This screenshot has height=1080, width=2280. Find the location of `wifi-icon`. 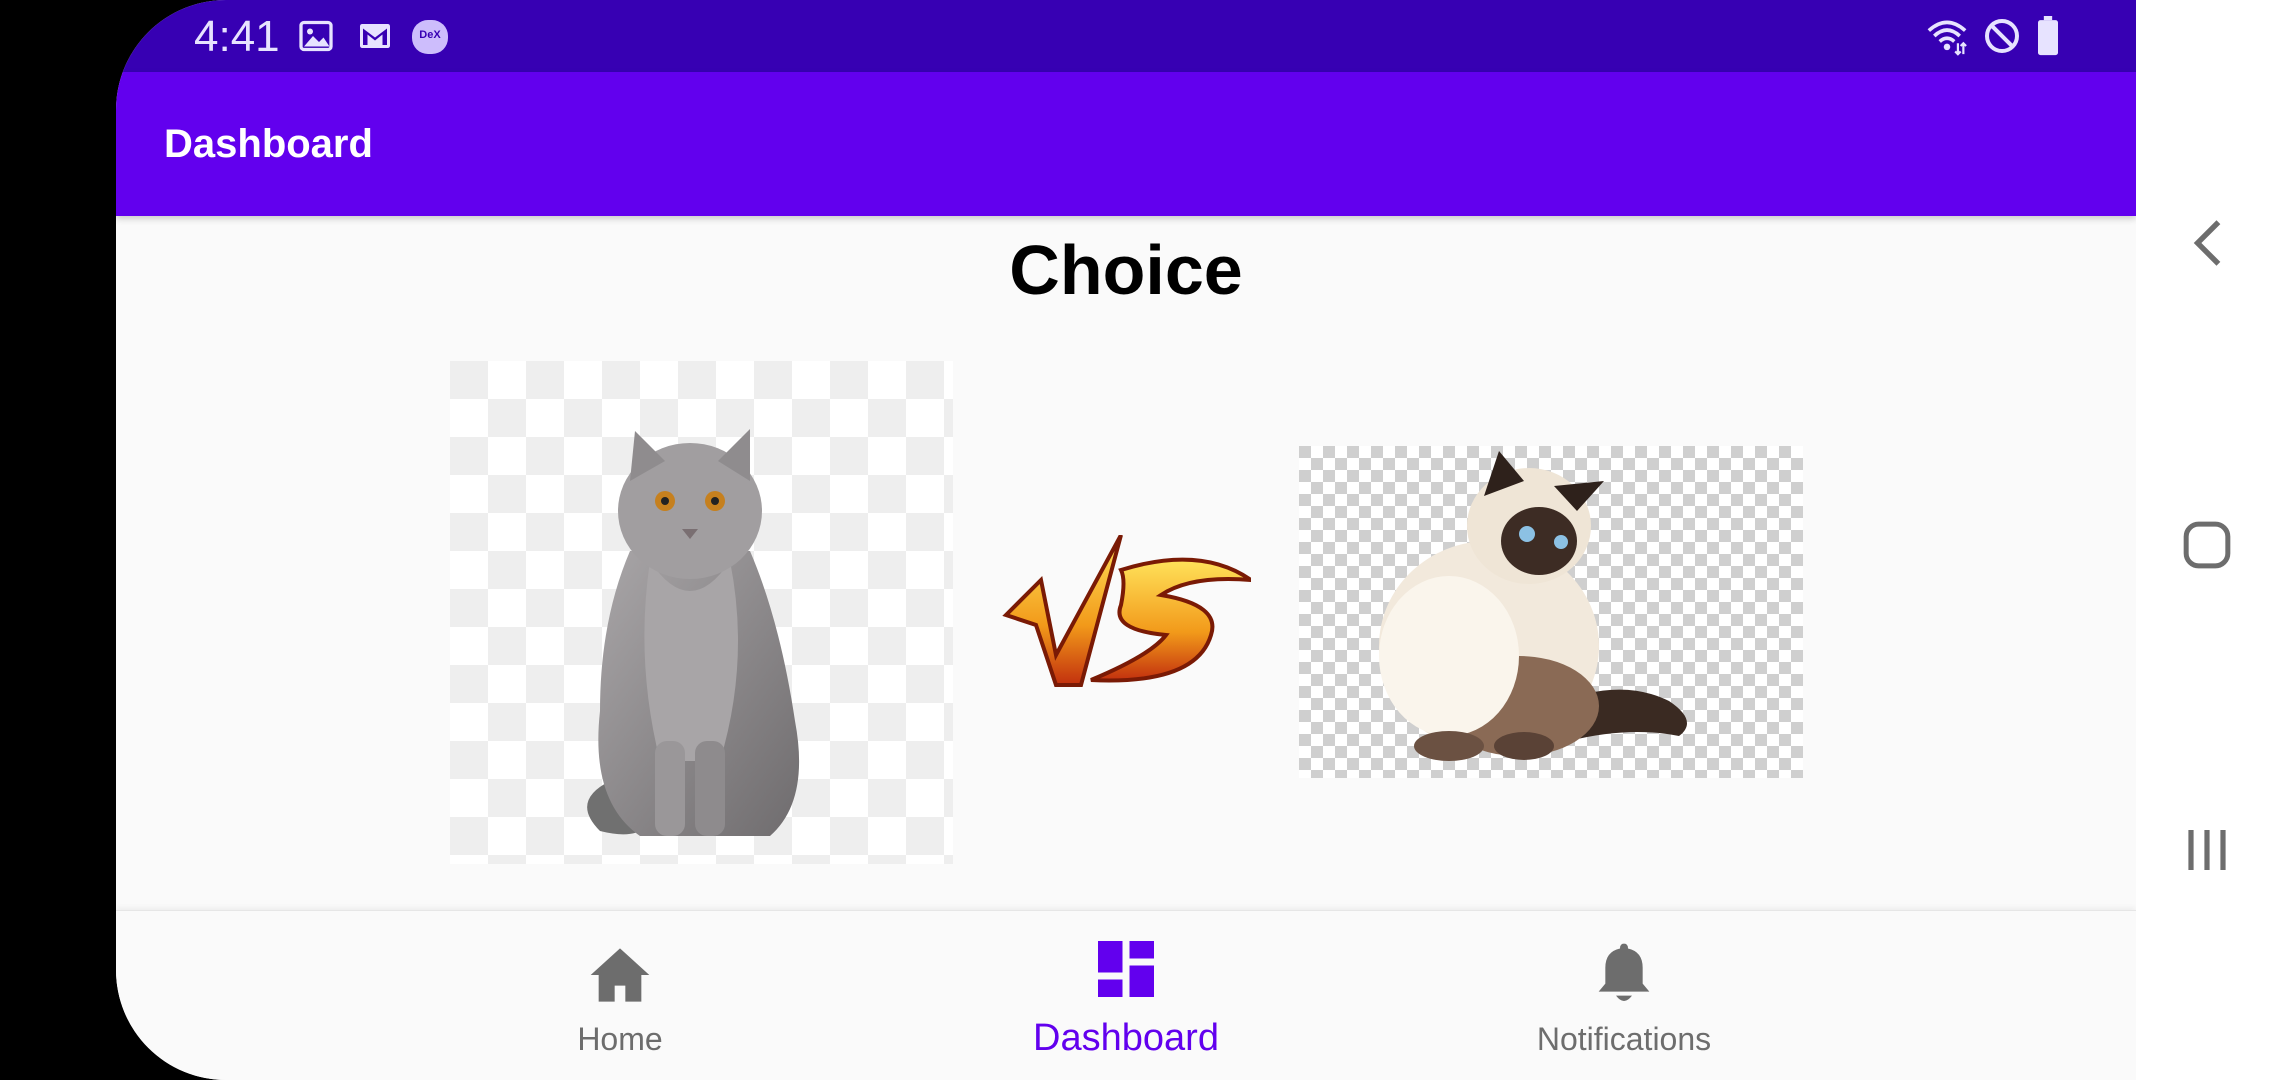

wifi-icon is located at coordinates (1947, 38).